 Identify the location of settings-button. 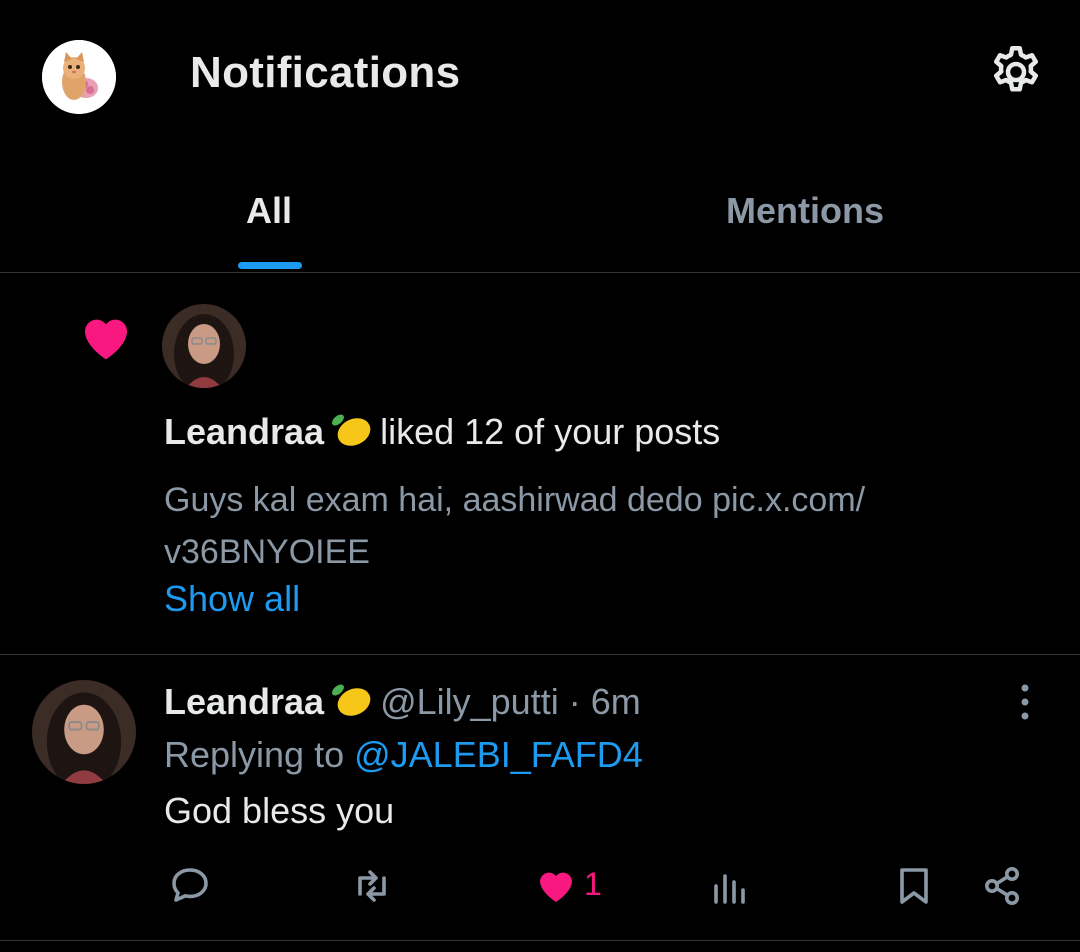
(1016, 72).